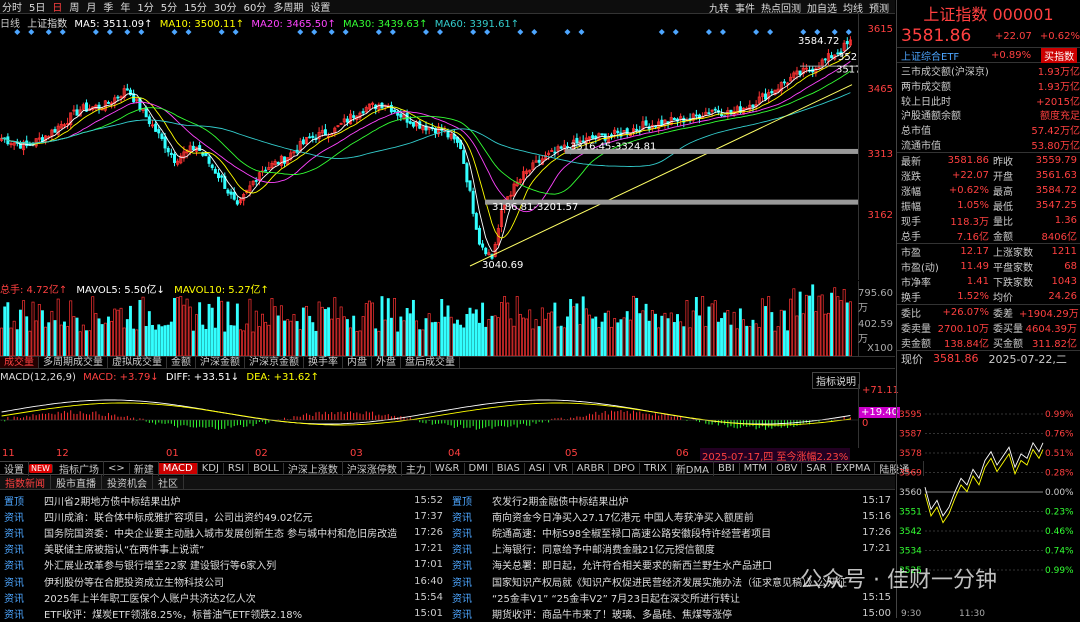 The width and height of the screenshot is (1080, 622). I want to click on indicator-tab: 沪深上涨数, so click(313, 468).